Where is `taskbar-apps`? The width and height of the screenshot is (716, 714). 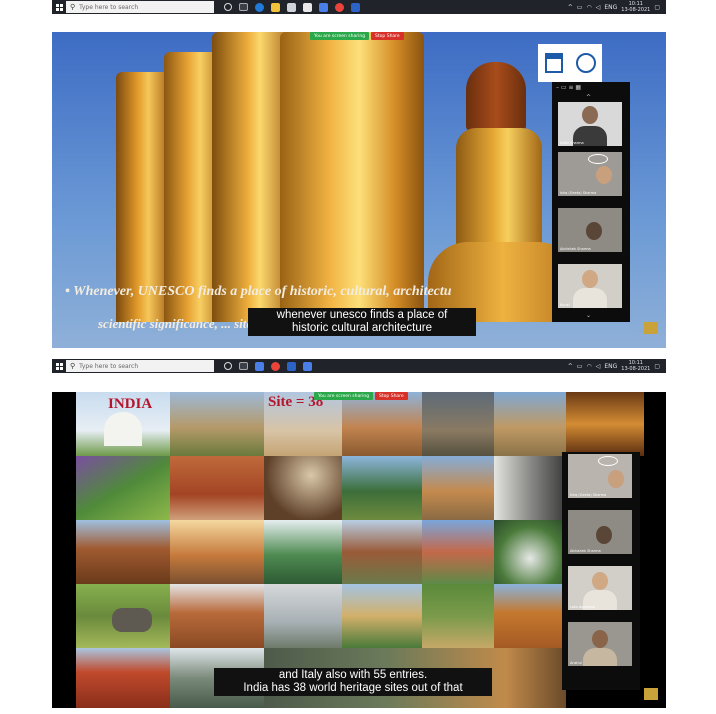
taskbar-apps is located at coordinates (292, 7).